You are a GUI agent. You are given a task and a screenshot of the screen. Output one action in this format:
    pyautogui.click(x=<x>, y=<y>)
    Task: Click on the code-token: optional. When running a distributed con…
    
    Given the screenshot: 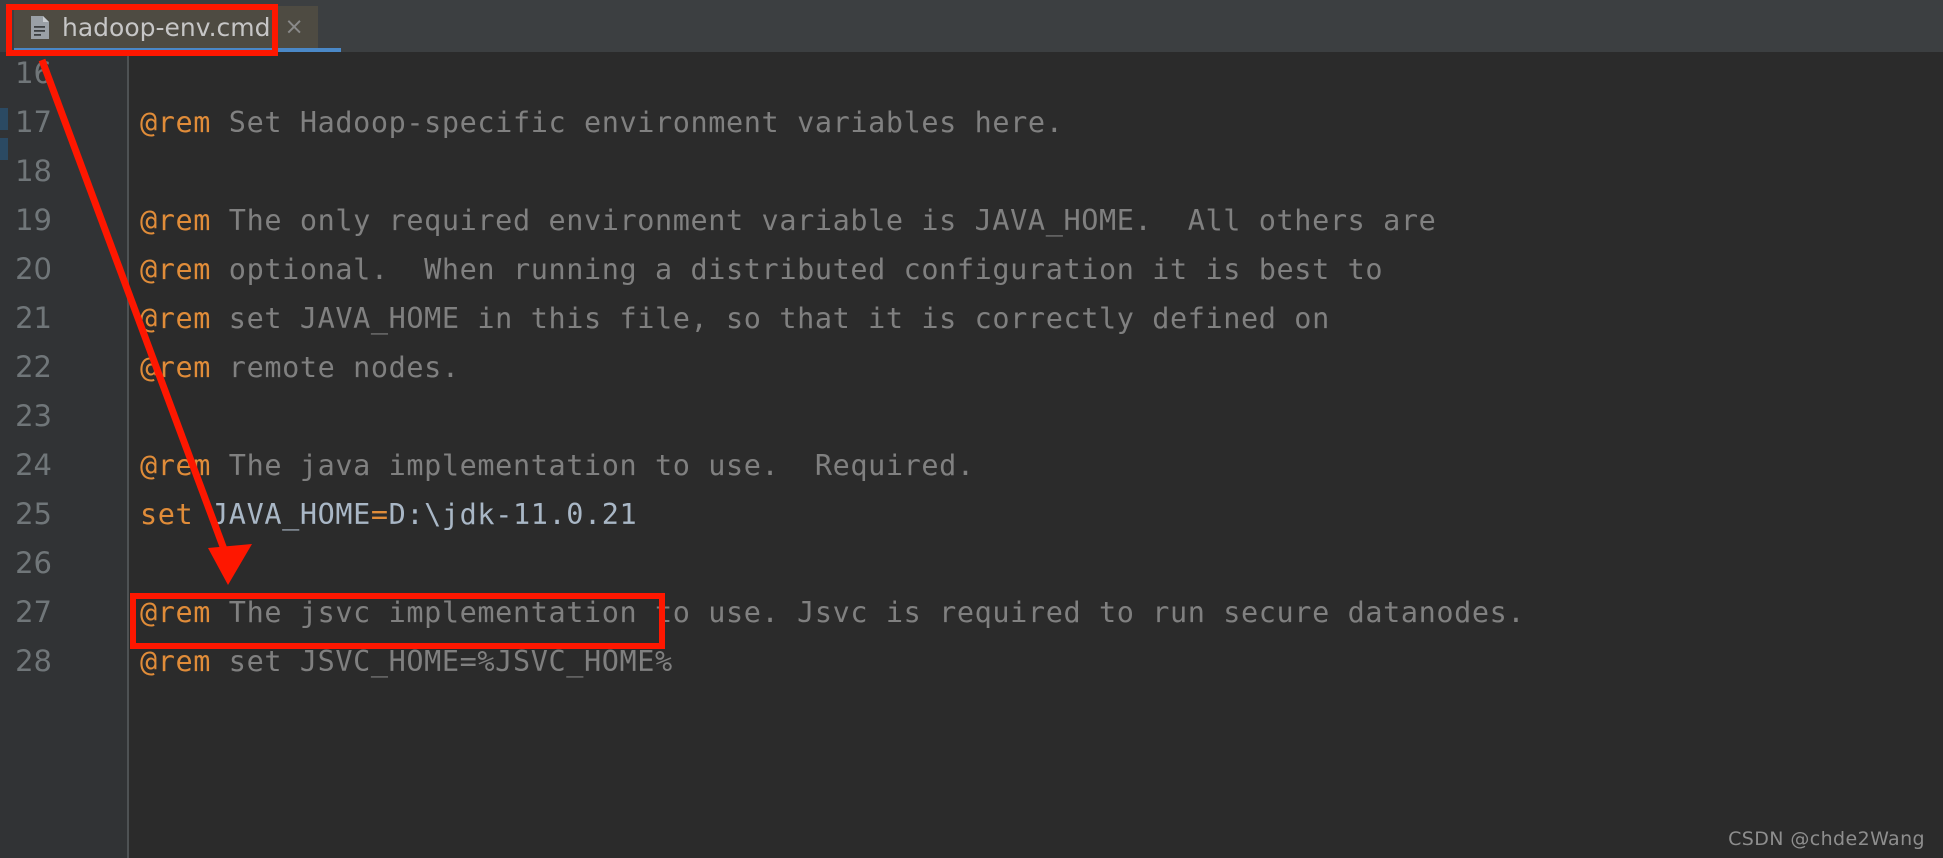 What is the action you would take?
    pyautogui.click(x=797, y=269)
    